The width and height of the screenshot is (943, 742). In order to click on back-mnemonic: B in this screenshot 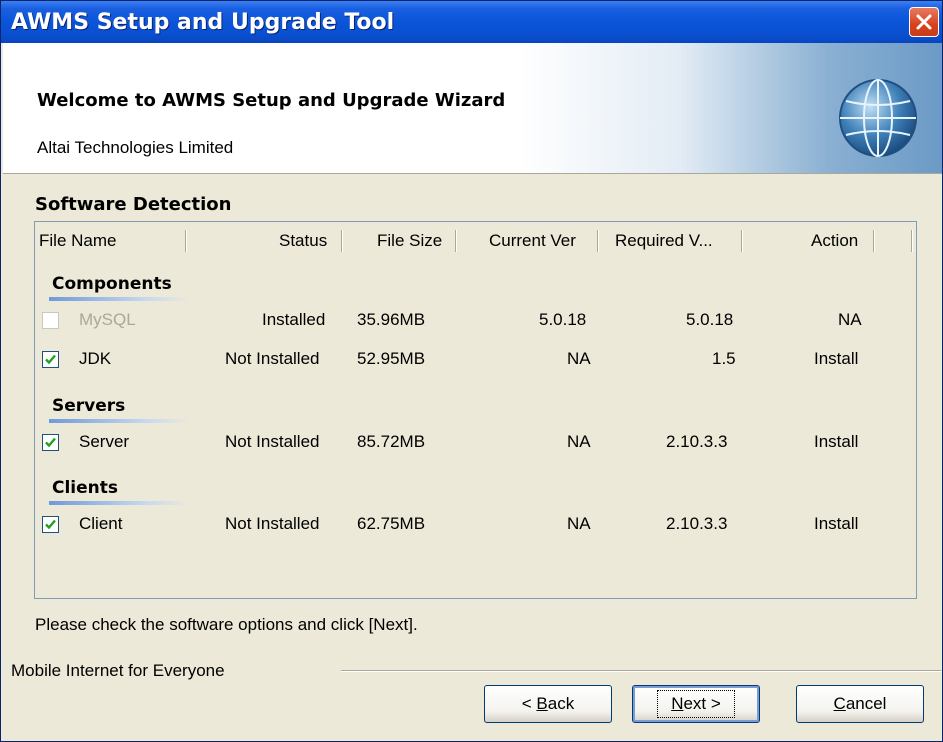, I will do `click(542, 703)`.